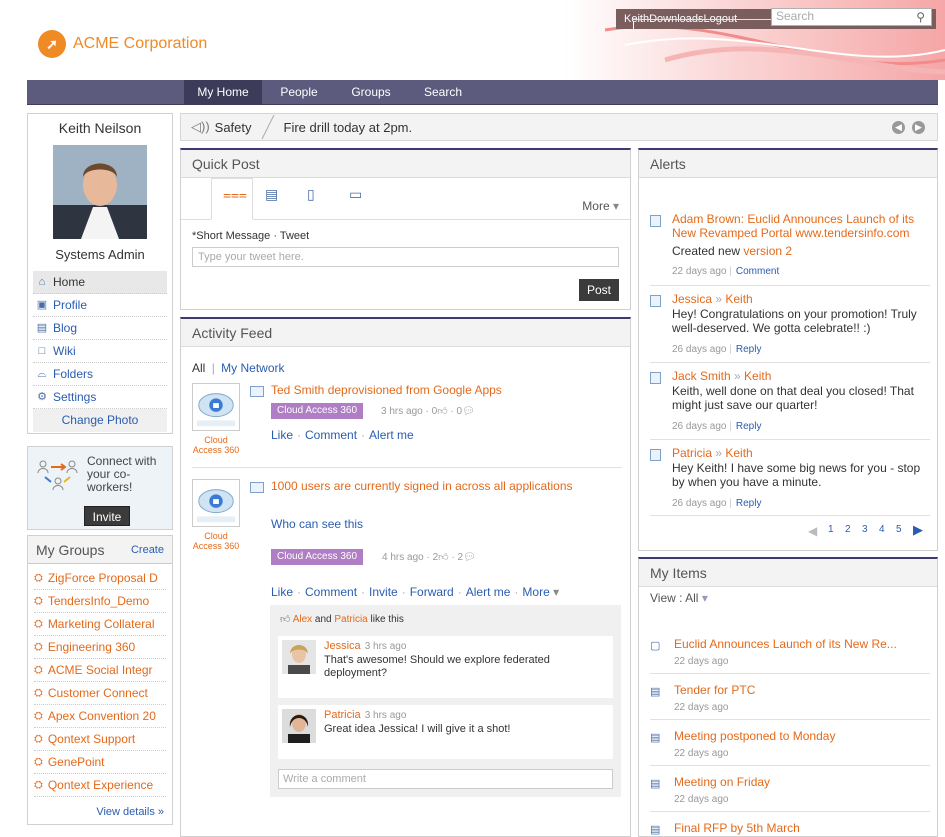 The height and width of the screenshot is (837, 945). Describe the element at coordinates (100, 420) in the screenshot. I see `change-photo-link: Change Photo` at that location.